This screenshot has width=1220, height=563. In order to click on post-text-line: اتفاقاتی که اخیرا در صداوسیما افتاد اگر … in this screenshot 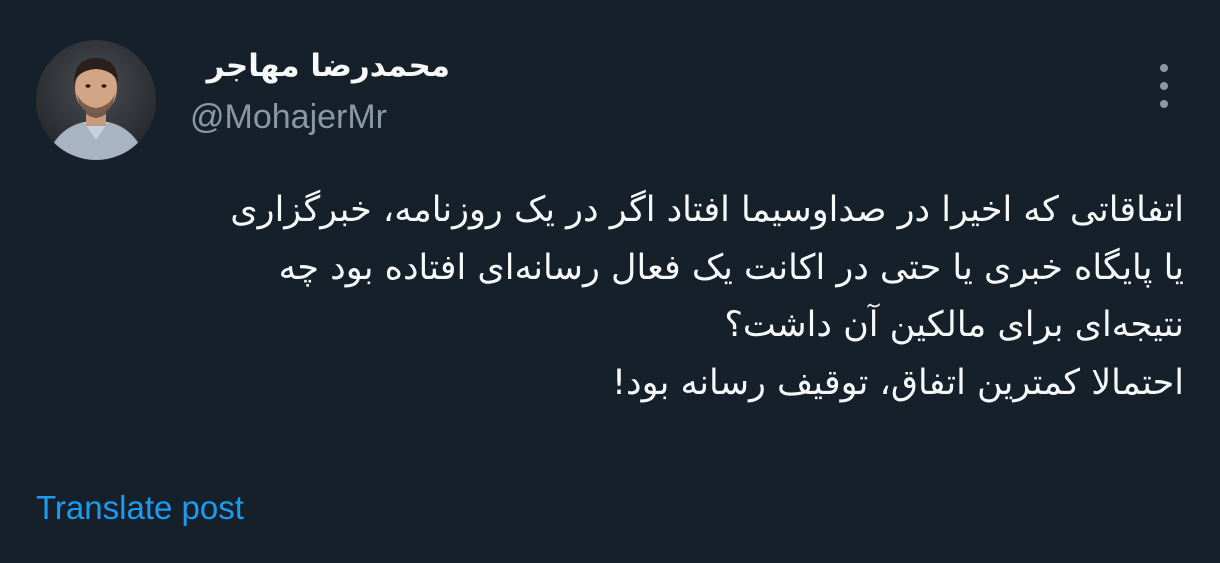, I will do `click(707, 210)`.